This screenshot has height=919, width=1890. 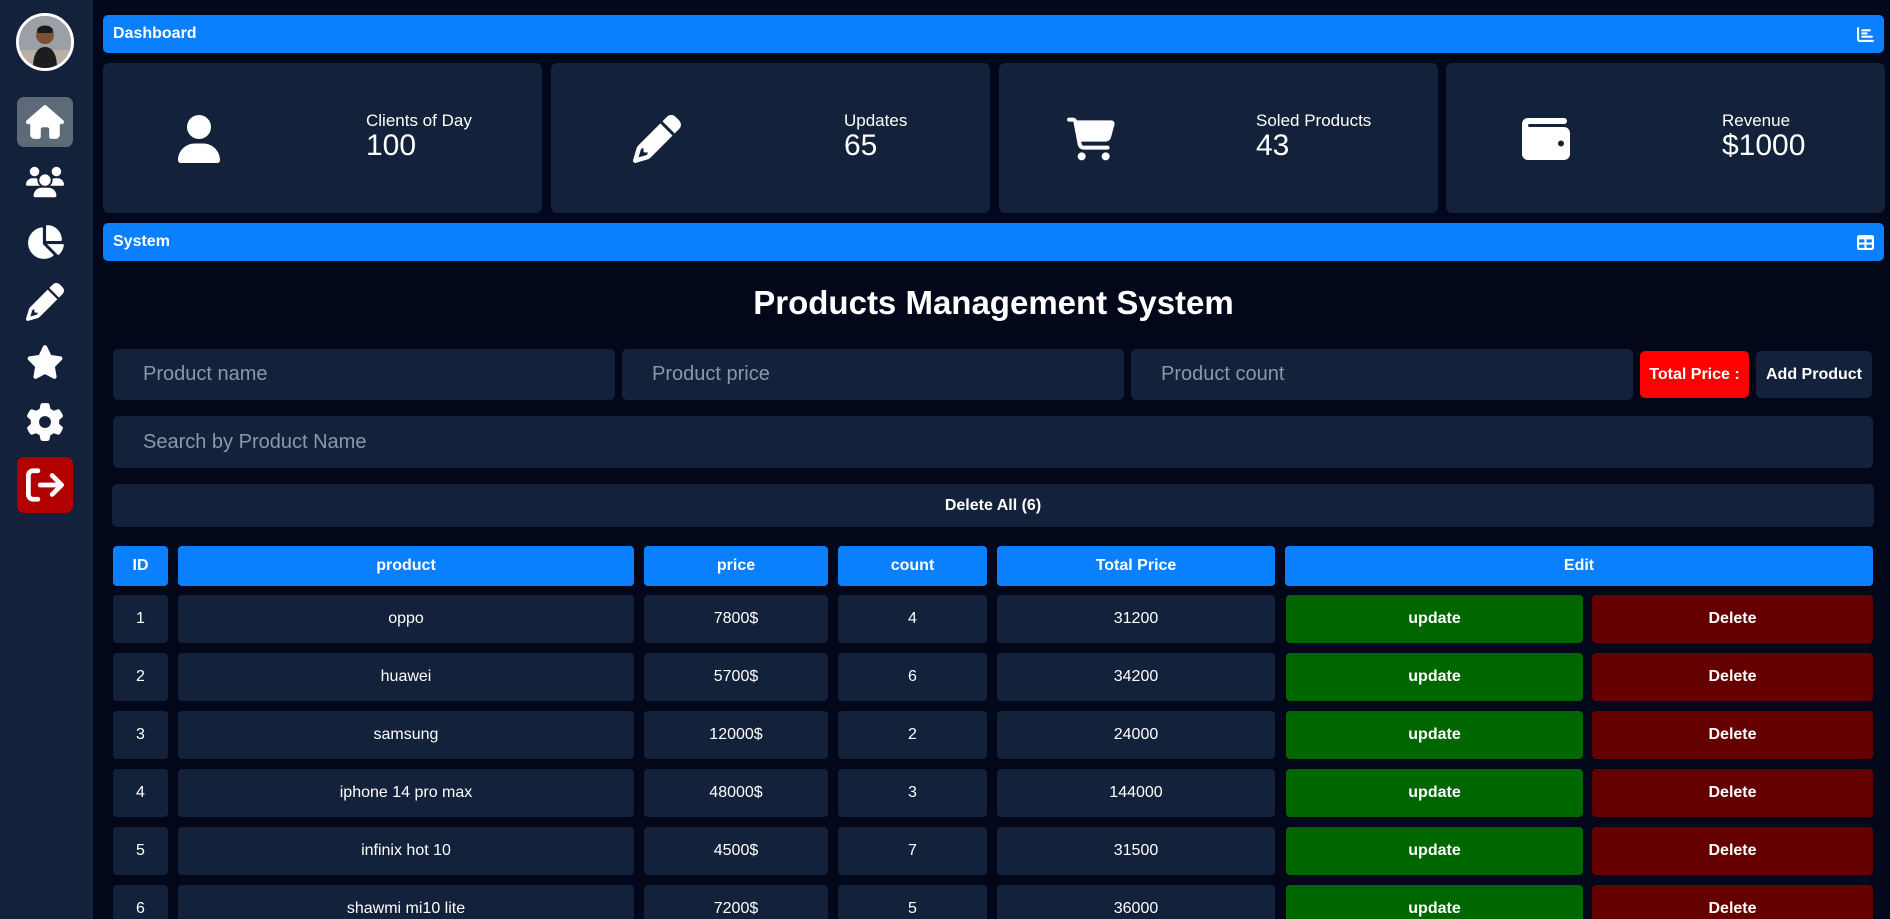 I want to click on cell-count: 7, so click(x=912, y=851).